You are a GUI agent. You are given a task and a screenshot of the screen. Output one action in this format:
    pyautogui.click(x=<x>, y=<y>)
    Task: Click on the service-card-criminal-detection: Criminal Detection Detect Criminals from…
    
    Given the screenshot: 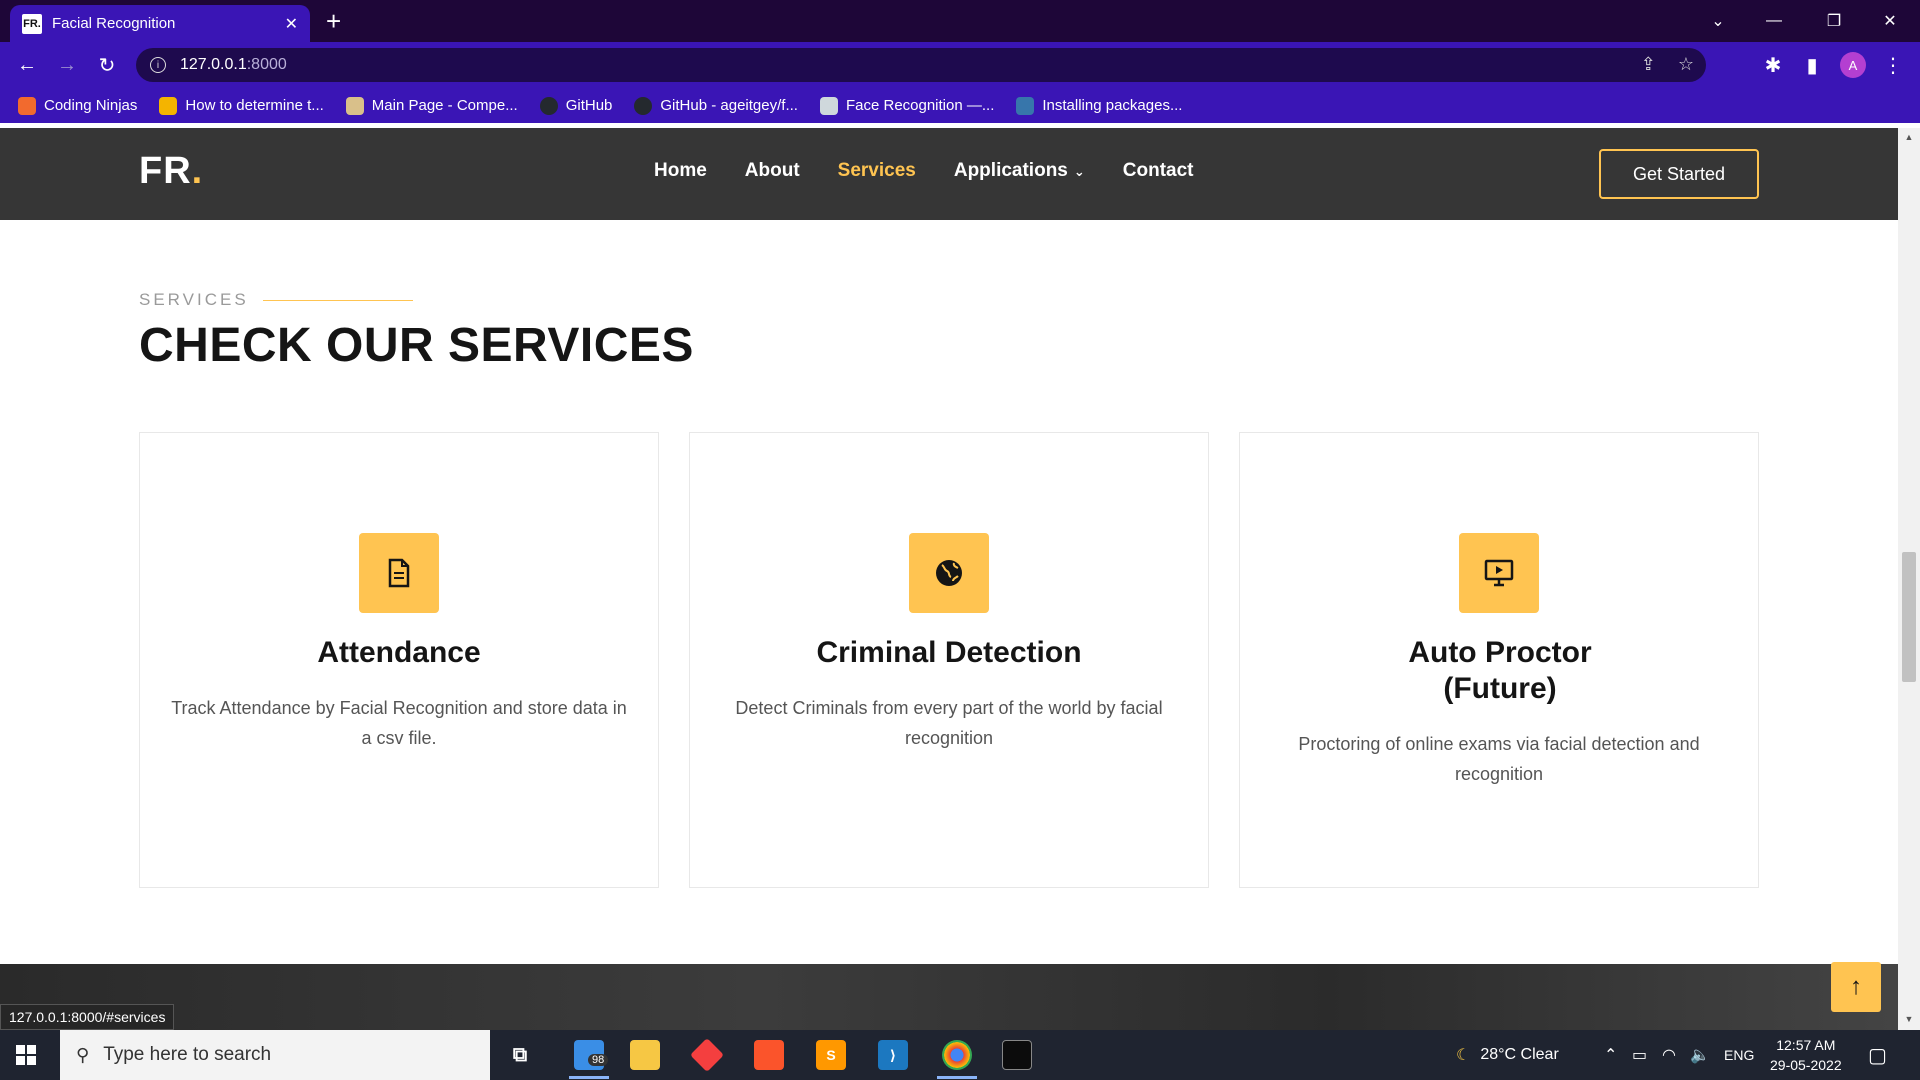 What is the action you would take?
    pyautogui.click(x=949, y=660)
    